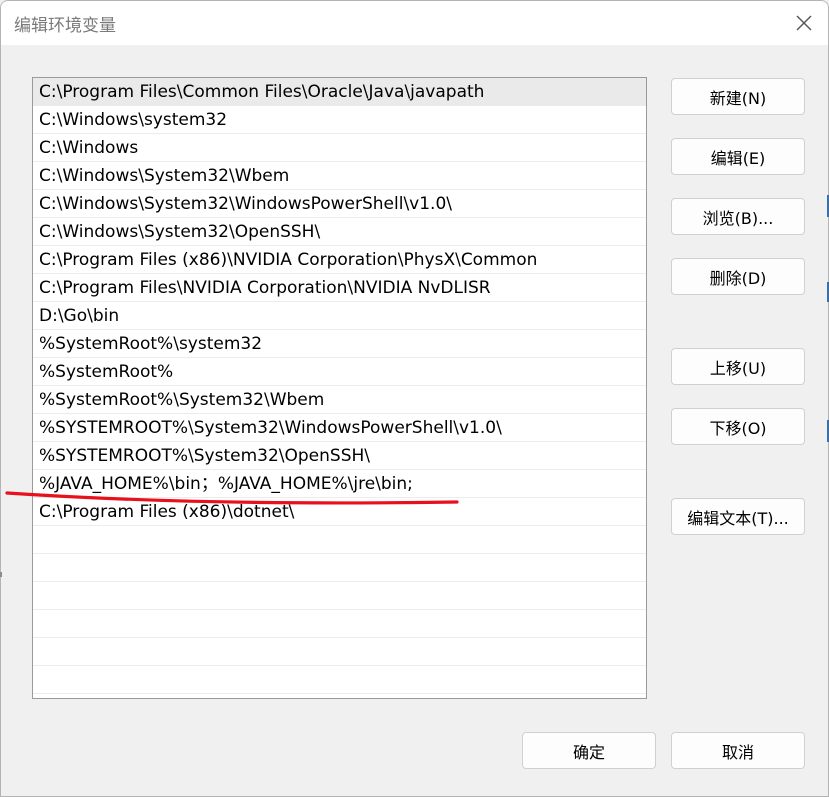 The width and height of the screenshot is (829, 797). Describe the element at coordinates (589, 750) in the screenshot. I see `ok-button: 确定` at that location.